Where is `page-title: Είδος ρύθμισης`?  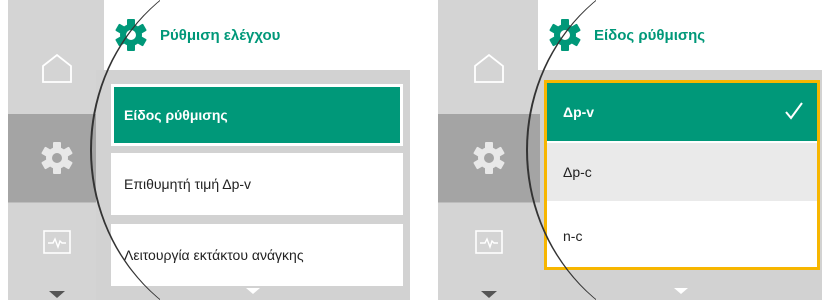 page-title: Είδος ρύθμισης is located at coordinates (650, 35).